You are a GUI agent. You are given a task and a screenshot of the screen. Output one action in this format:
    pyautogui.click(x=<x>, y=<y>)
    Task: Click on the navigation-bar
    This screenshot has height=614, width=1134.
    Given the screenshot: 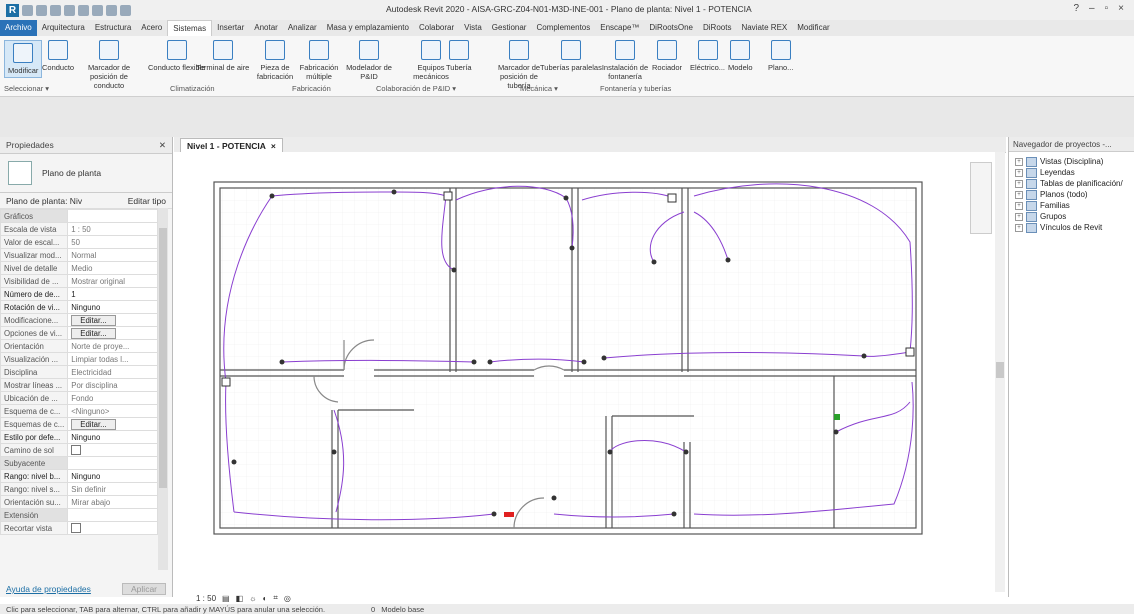 What is the action you would take?
    pyautogui.click(x=981, y=198)
    